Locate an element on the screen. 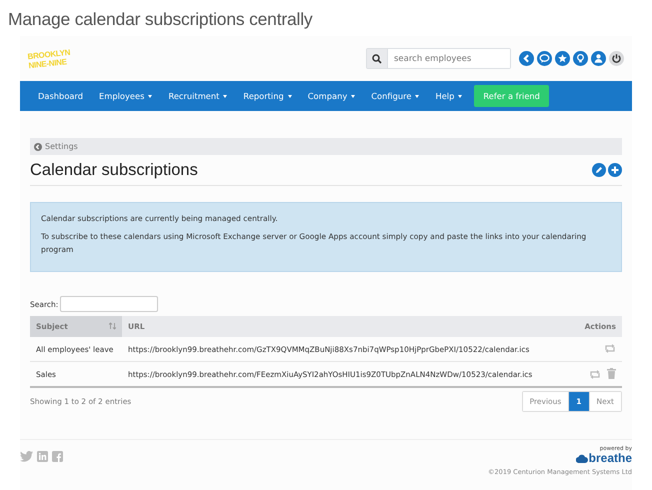  add-icon is located at coordinates (615, 170).